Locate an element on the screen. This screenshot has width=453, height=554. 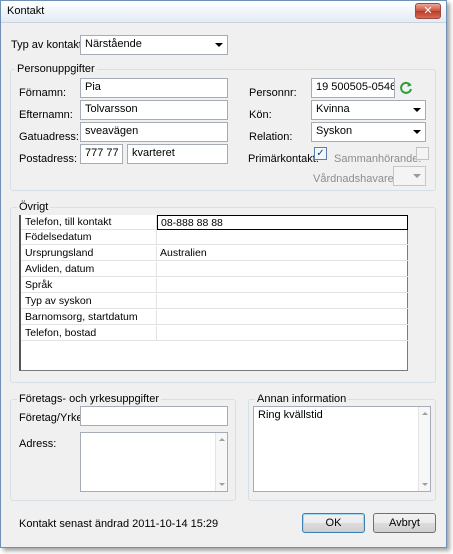
cancel-button: Avbryt is located at coordinates (404, 523).